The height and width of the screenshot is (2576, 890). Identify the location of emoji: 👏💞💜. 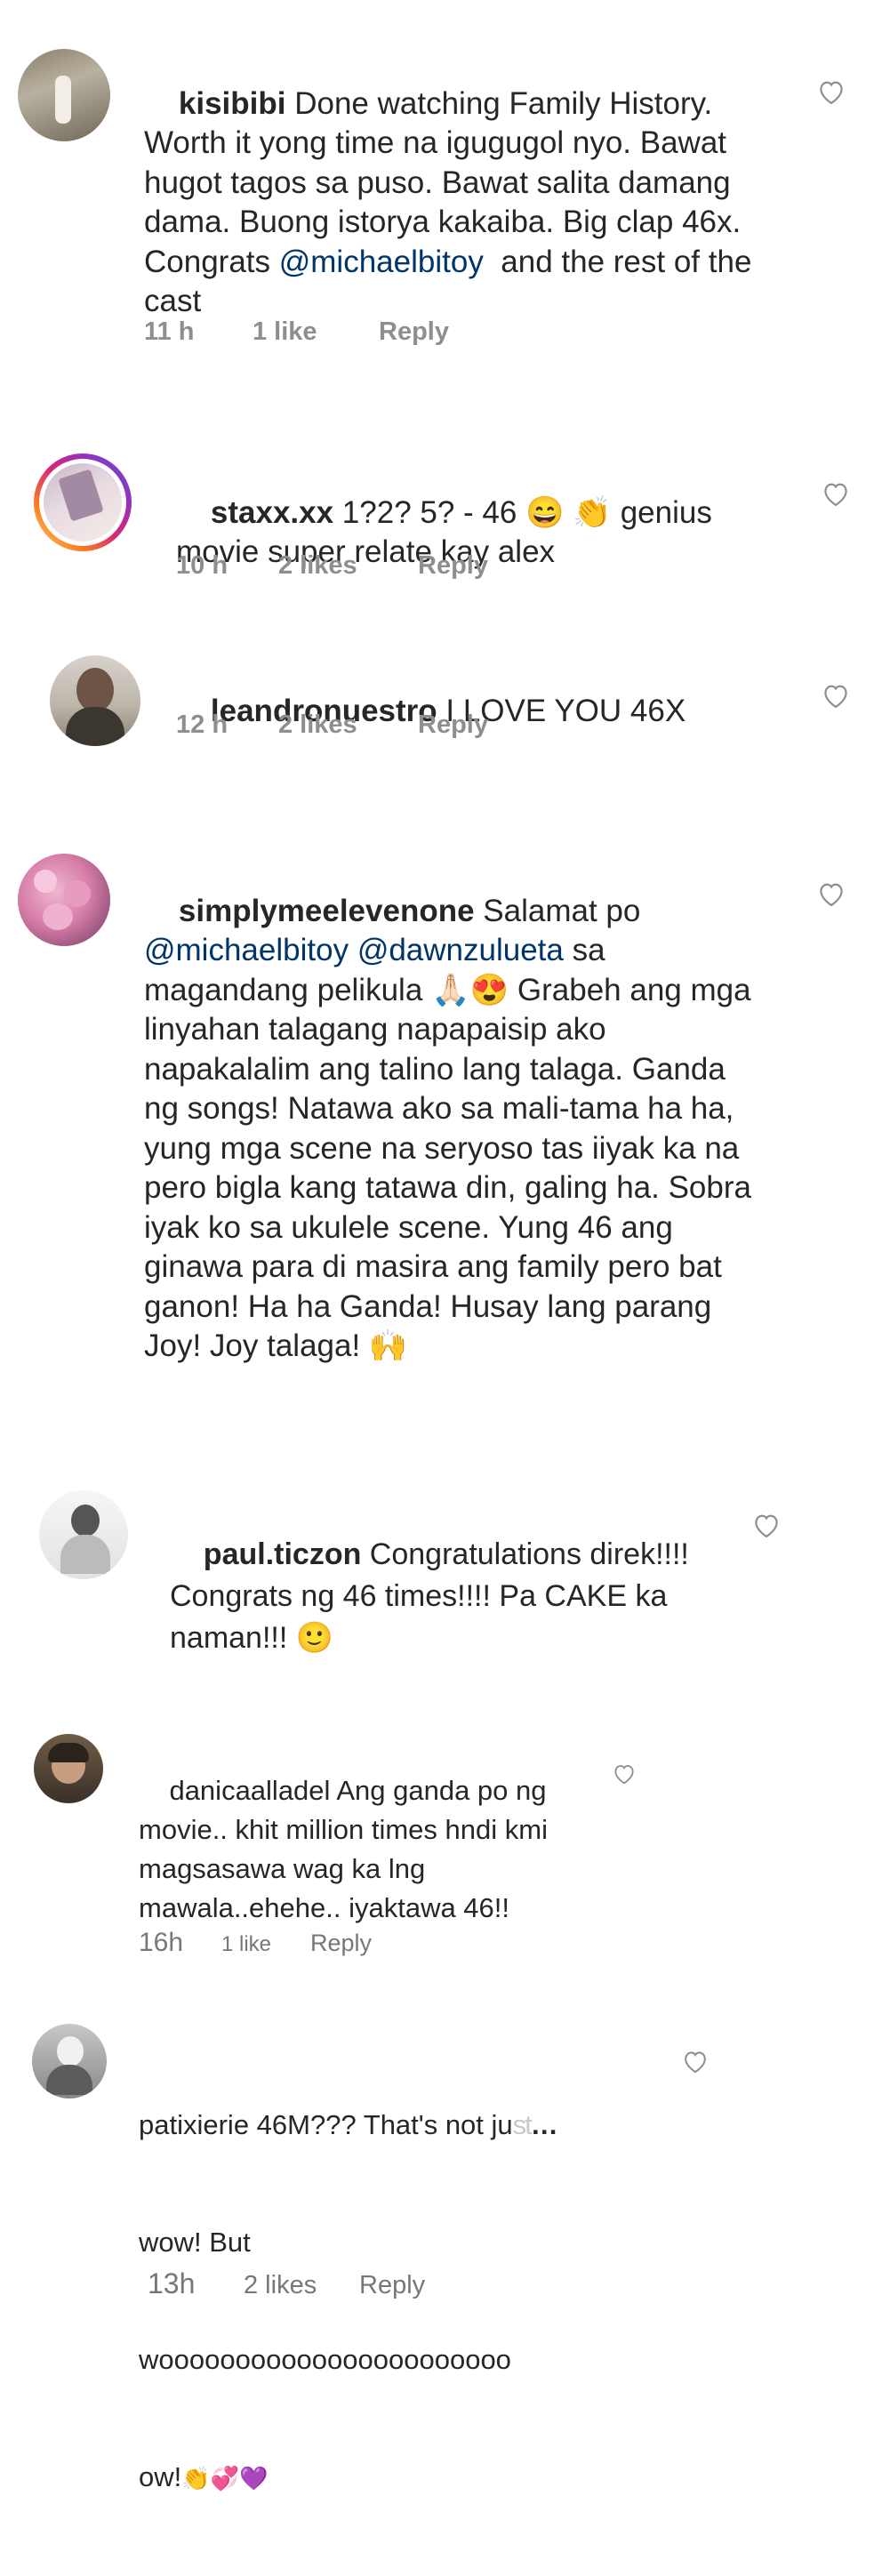
(225, 2478).